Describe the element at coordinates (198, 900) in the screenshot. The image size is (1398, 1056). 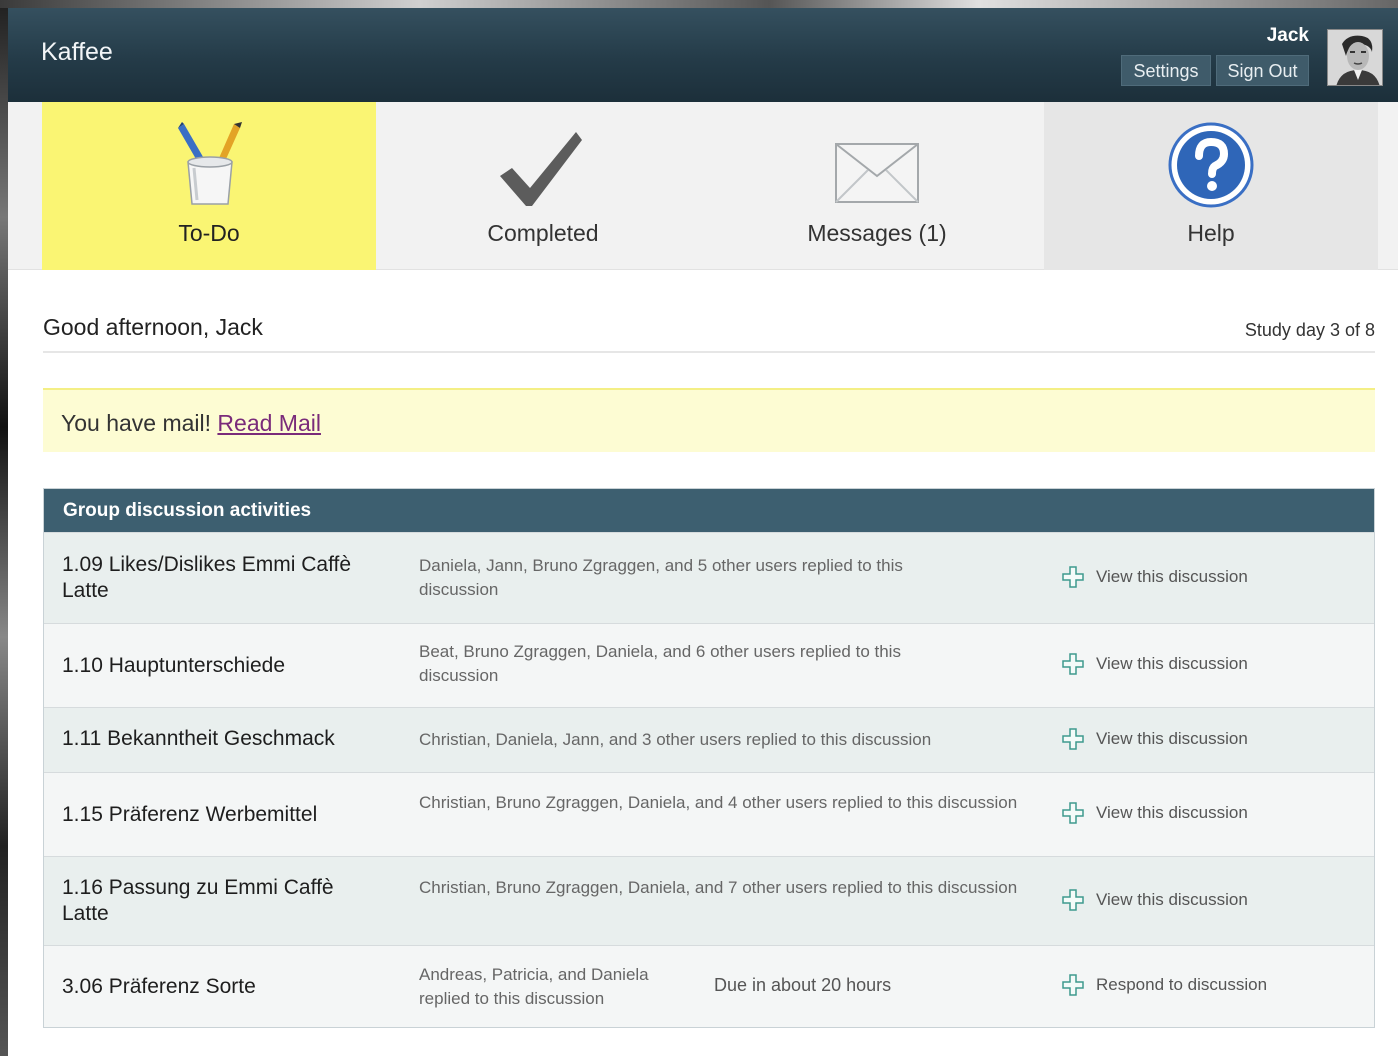
I see `discussion-title: 1.16 Passung zu Emmi Caffè Latte` at that location.